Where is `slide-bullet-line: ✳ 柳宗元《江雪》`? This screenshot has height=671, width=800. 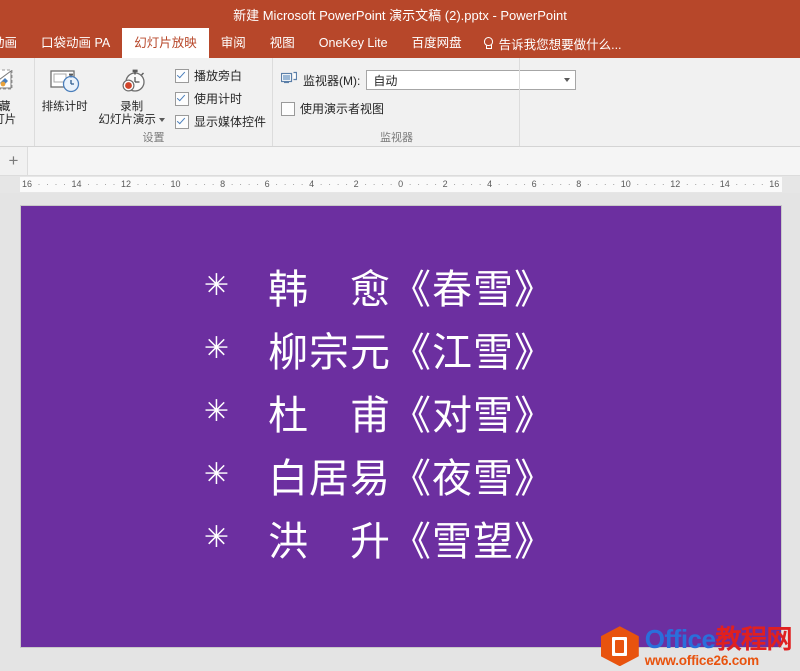
slide-bullet-line: ✳ 柳宗元《江雪》 is located at coordinates (401, 348).